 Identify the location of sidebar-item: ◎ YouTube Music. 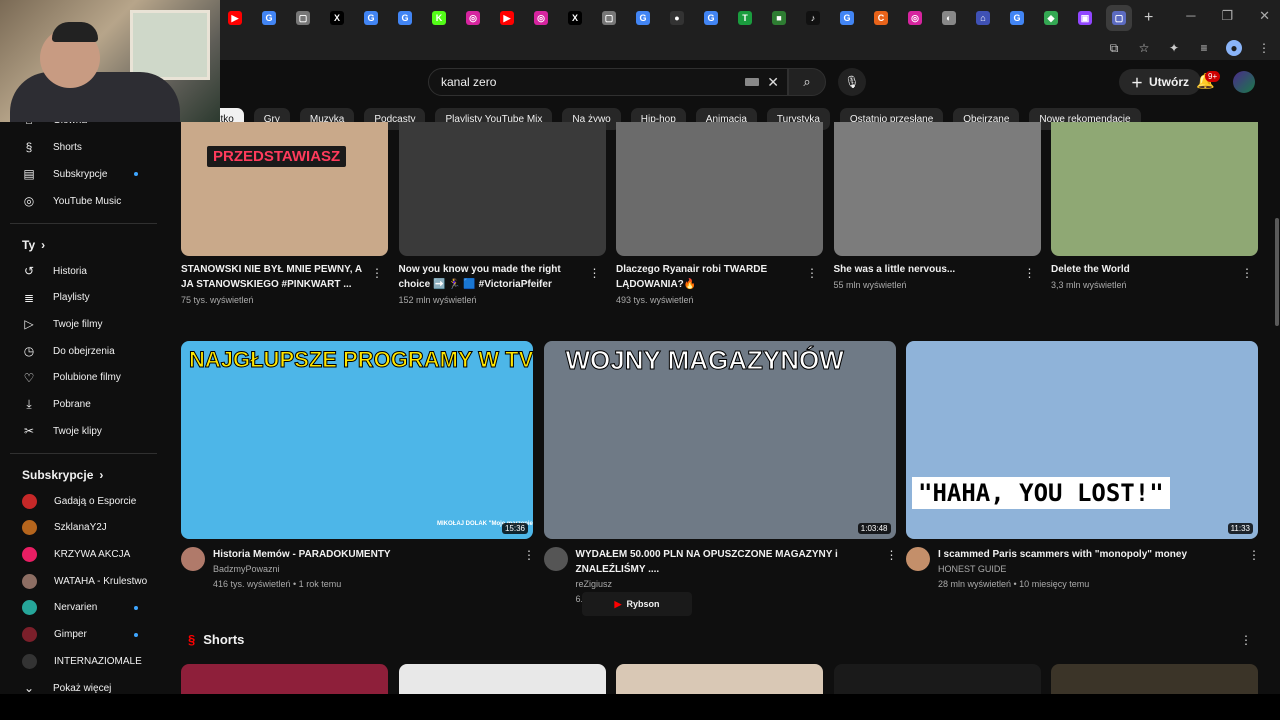
(71, 201).